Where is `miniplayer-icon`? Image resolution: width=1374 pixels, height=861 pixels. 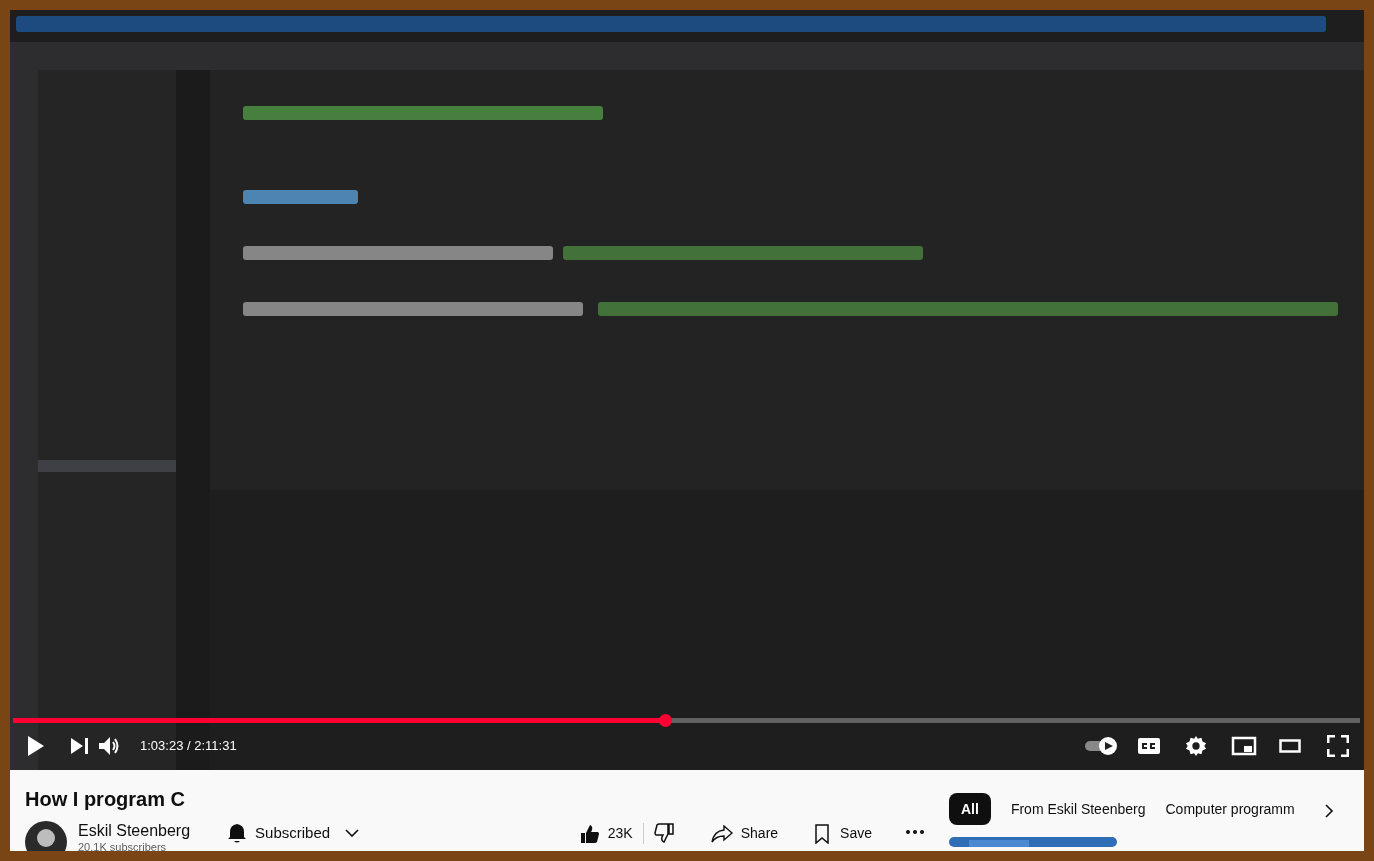
miniplayer-icon is located at coordinates (1244, 746).